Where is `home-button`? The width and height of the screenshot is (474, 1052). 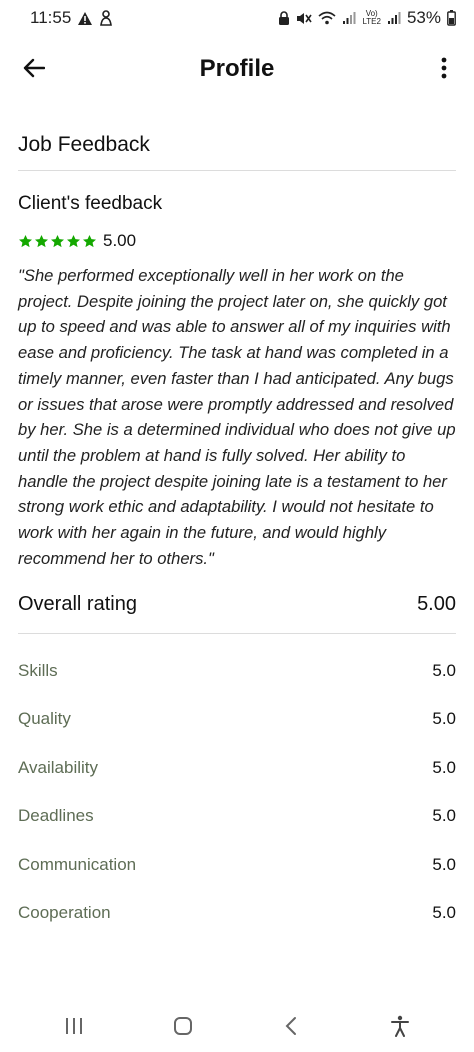 home-button is located at coordinates (183, 1026).